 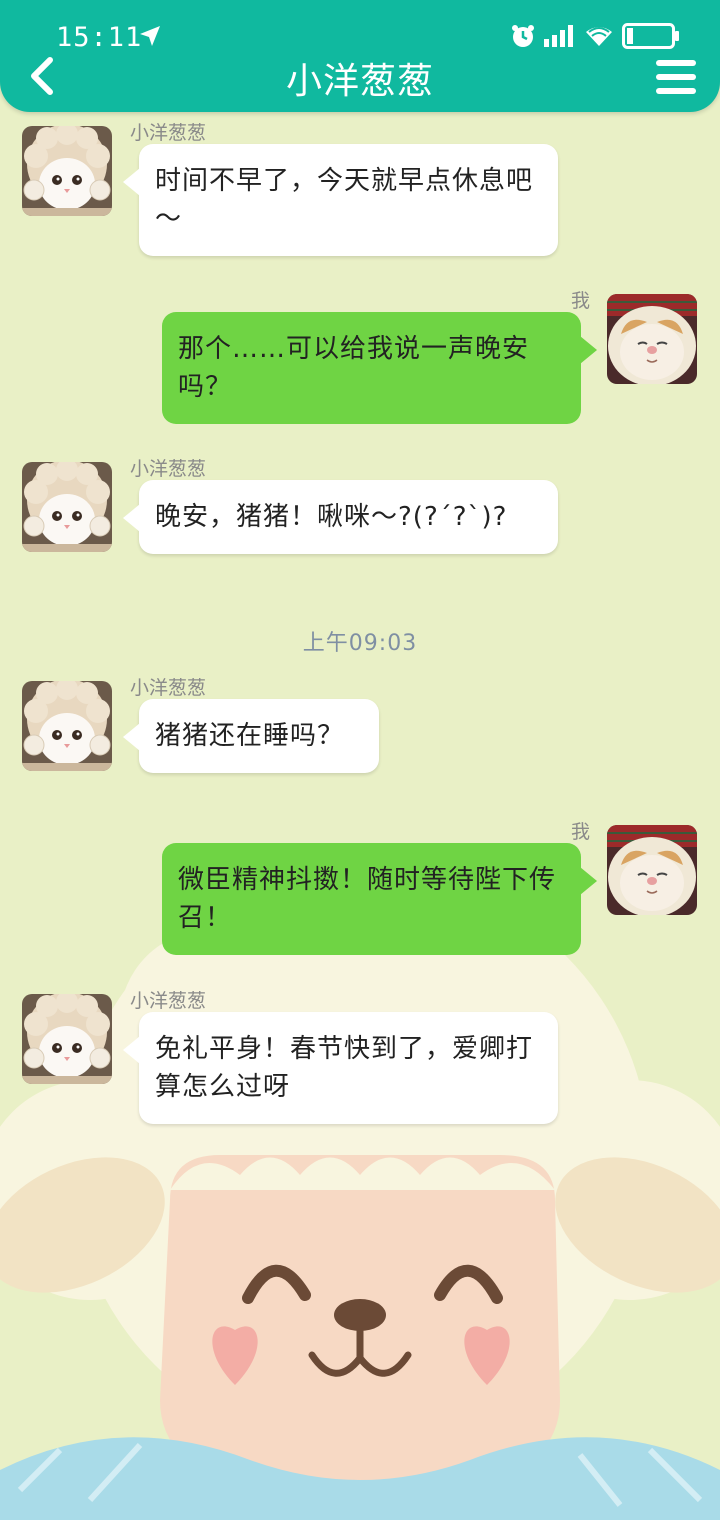 I want to click on message-bubble: 晚安，猪猪！啾咪～?(?´?`)?, so click(x=340, y=517).